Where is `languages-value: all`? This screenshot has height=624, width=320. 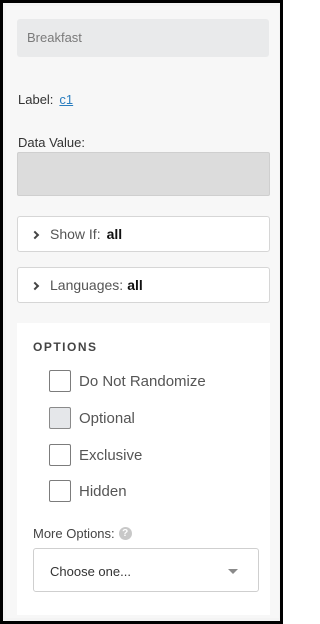
languages-value: all is located at coordinates (135, 285).